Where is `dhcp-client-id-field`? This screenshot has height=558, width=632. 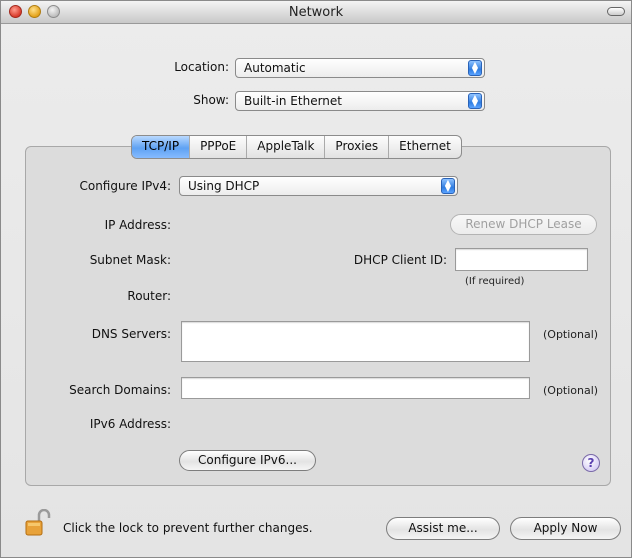 dhcp-client-id-field is located at coordinates (521, 259).